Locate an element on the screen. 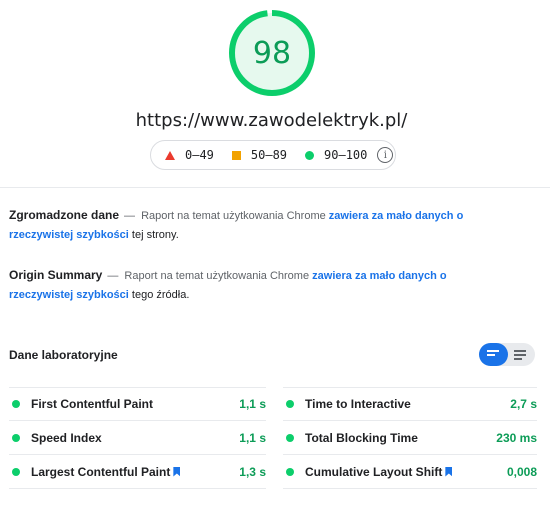 Image resolution: width=550 pixels, height=507 pixels. metric-name-wrap: Cumulative Layout Shift is located at coordinates (406, 472).